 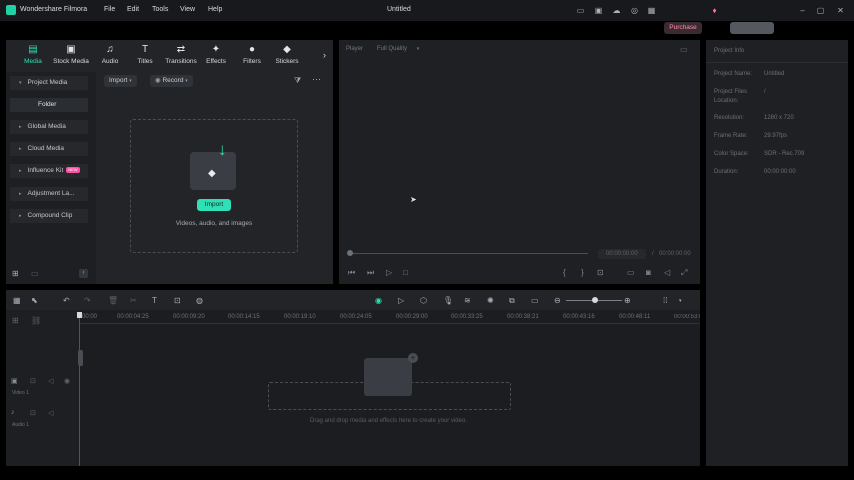 What do you see at coordinates (752, 28) in the screenshot?
I see `login-button` at bounding box center [752, 28].